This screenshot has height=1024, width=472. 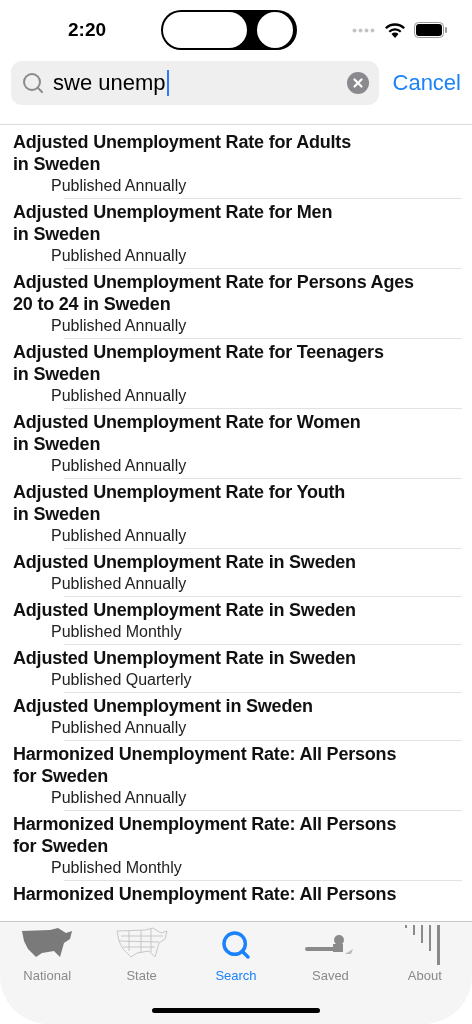 I want to click on result-title: Adjusted Unemployment Rate for Persons Ages 20 to 24 in Sweden, so click(x=237, y=293).